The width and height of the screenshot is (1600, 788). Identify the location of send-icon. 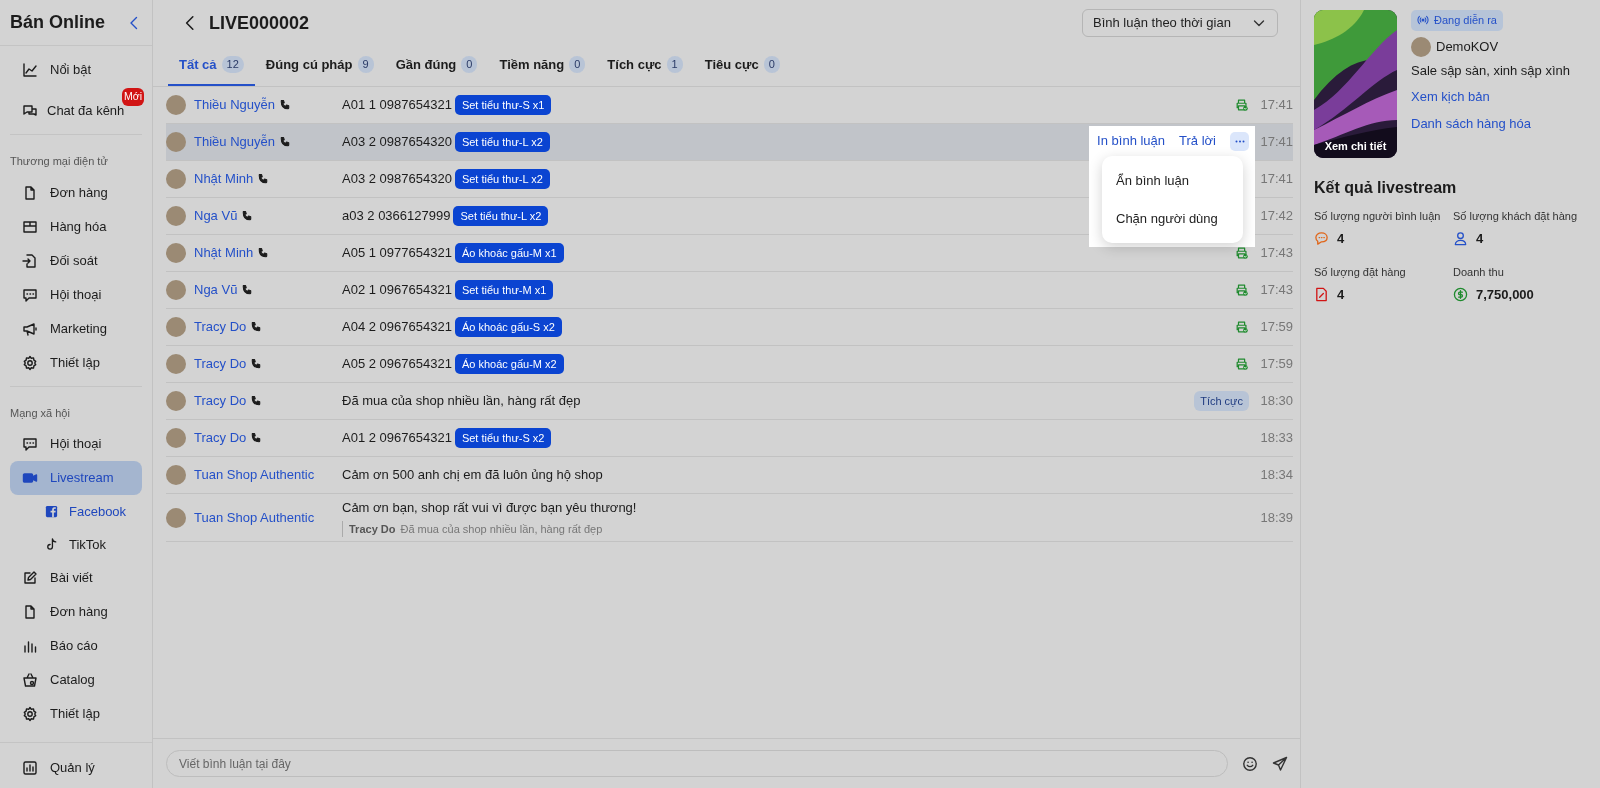
(1280, 763).